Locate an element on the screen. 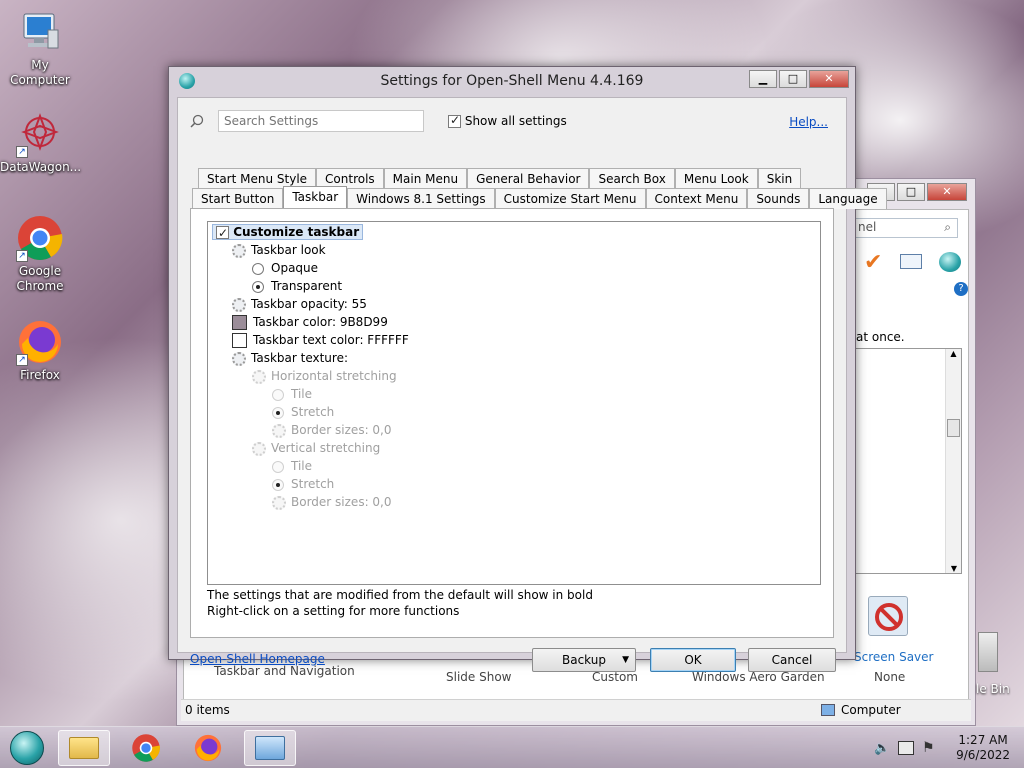  tab-customize-start-menu: Customize Start Menu is located at coordinates (570, 198).